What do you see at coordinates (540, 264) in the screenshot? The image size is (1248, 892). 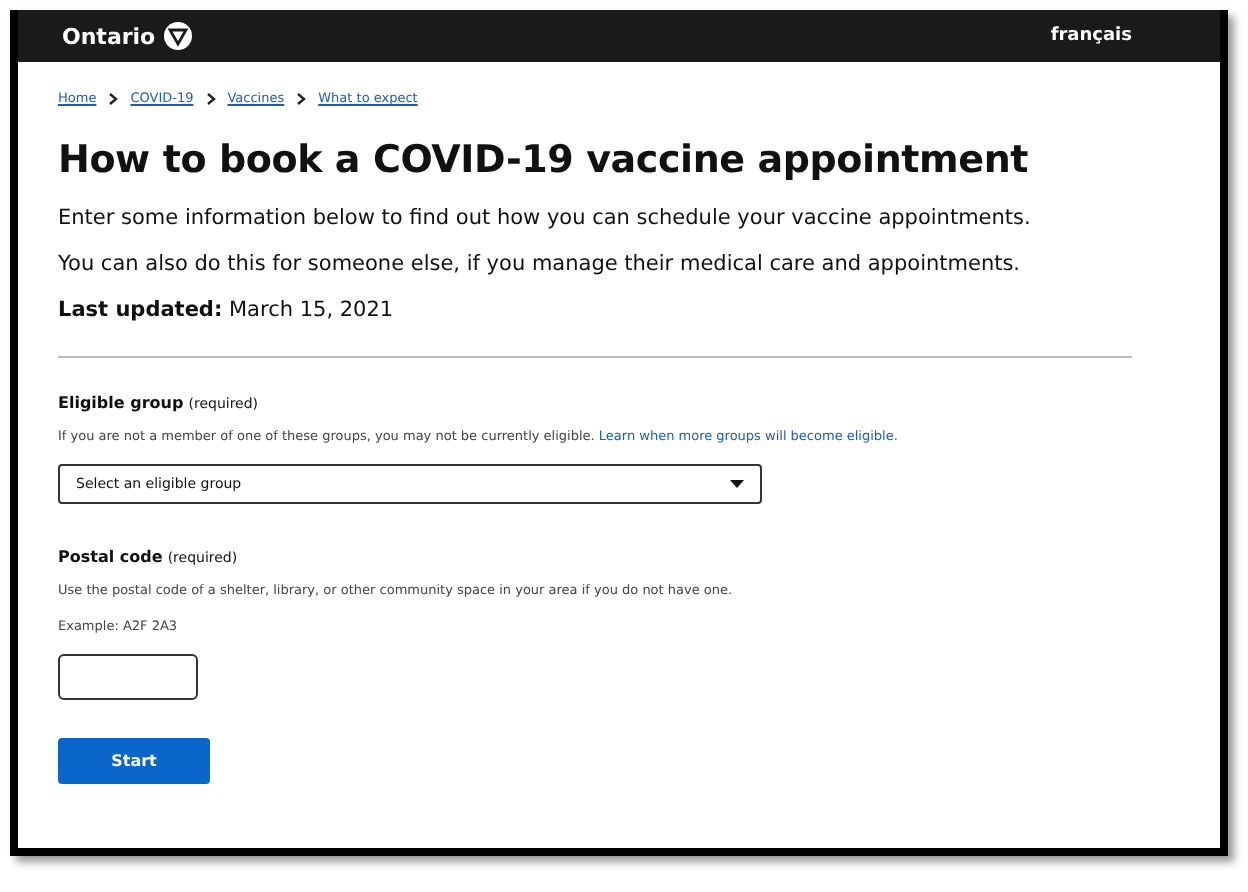 I see `intro-text: You can also do this for someone else, if you manage their medical care and appointments.` at bounding box center [540, 264].